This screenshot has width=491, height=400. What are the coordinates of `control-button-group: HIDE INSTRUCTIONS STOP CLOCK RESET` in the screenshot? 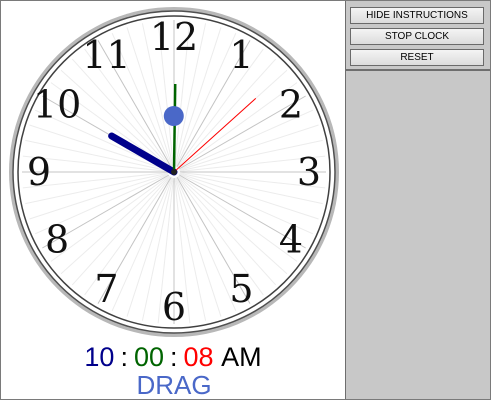 It's located at (418, 36).